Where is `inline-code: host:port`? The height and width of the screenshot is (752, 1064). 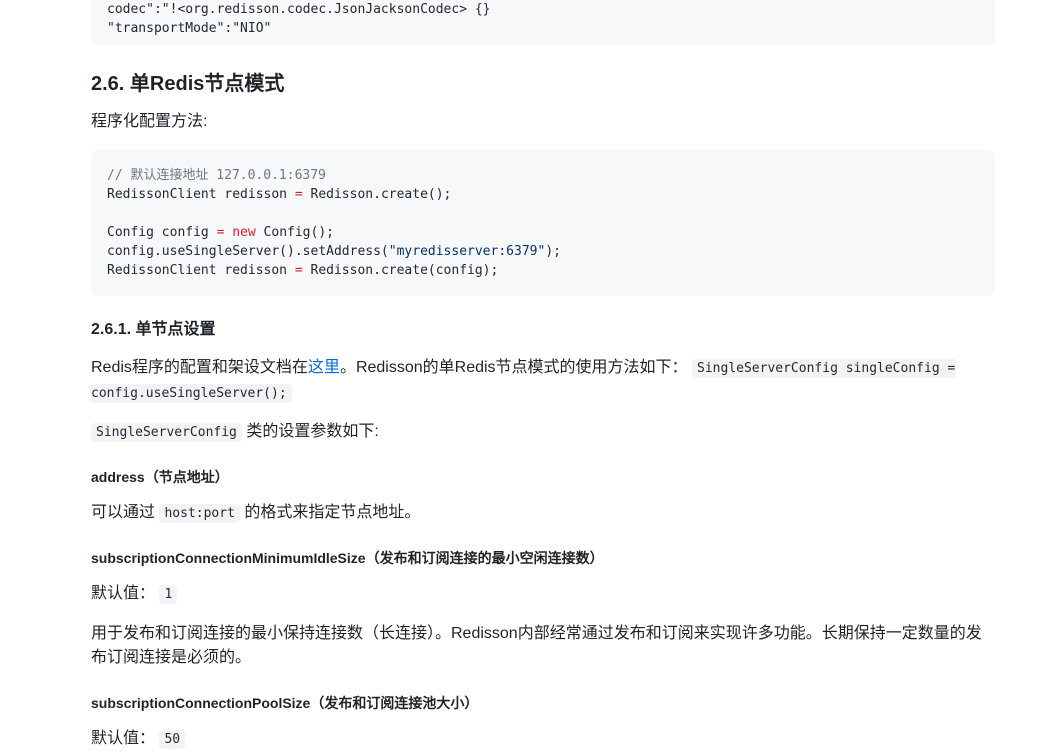 inline-code: host:port is located at coordinates (199, 513).